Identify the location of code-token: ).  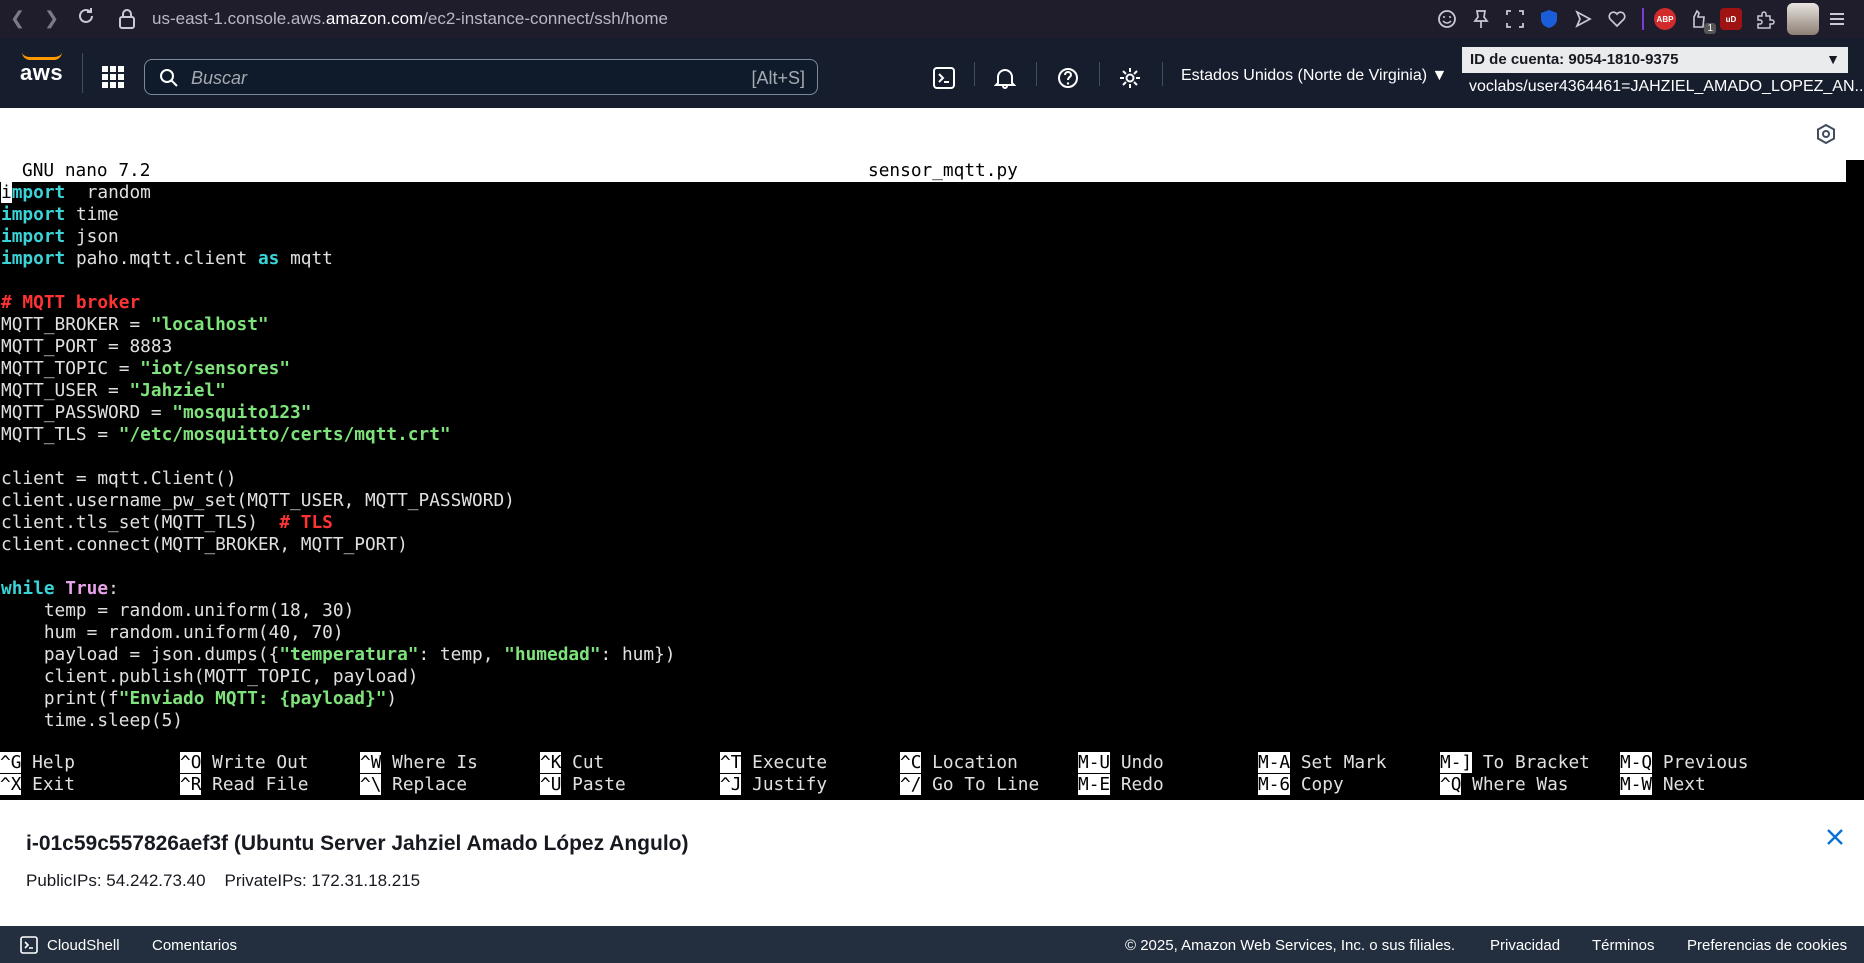
(392, 698).